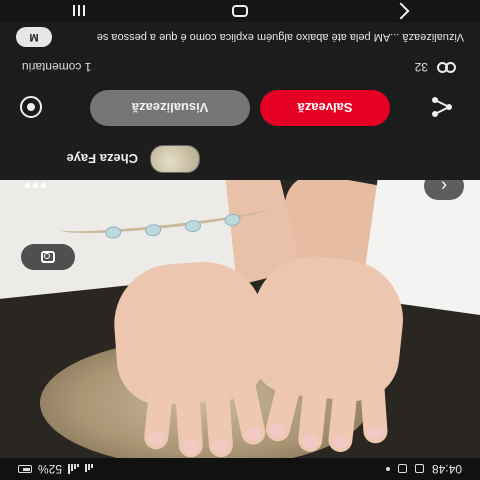 The height and width of the screenshot is (480, 480). What do you see at coordinates (102, 159) in the screenshot?
I see `author-name: Cheza Faye` at bounding box center [102, 159].